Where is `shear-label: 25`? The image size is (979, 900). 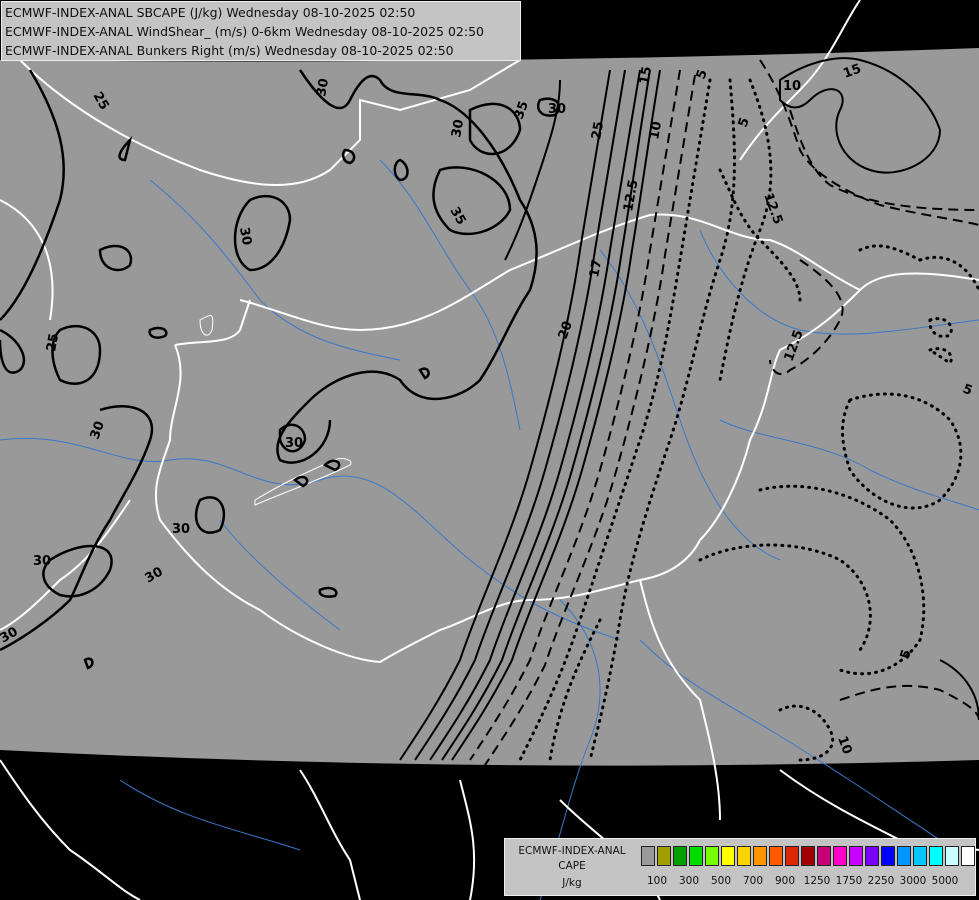 shear-label: 25 is located at coordinates (598, 130).